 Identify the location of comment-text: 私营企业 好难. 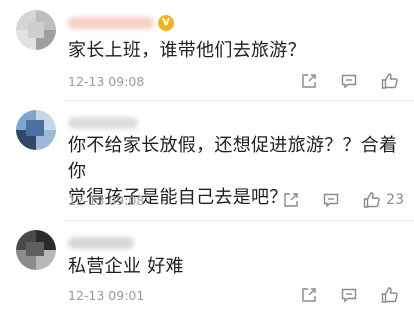
(126, 267).